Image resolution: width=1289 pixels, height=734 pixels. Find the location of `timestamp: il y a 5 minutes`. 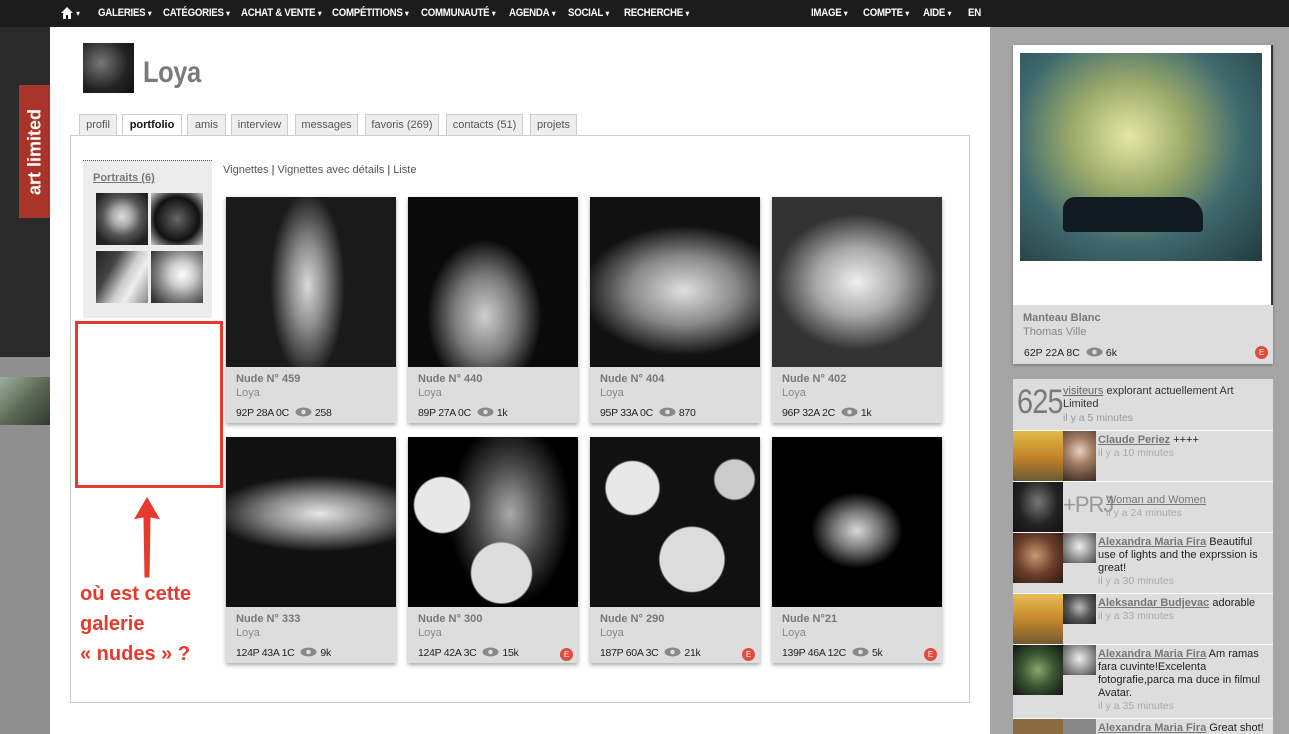

timestamp: il y a 5 minutes is located at coordinates (1098, 418).